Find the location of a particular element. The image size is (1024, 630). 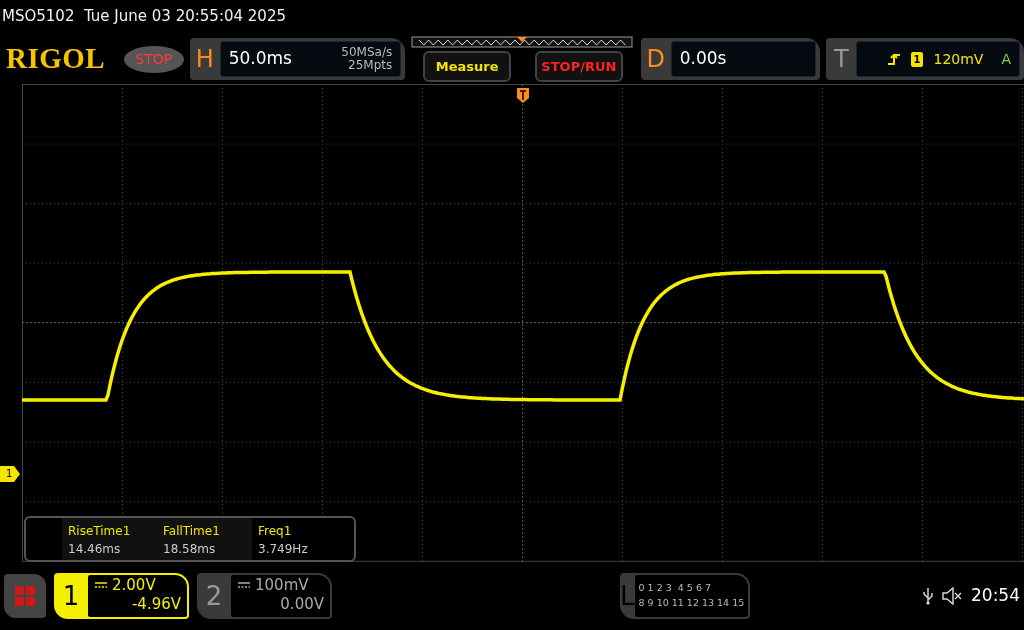

sample-rate: 50MSa/s is located at coordinates (367, 52).